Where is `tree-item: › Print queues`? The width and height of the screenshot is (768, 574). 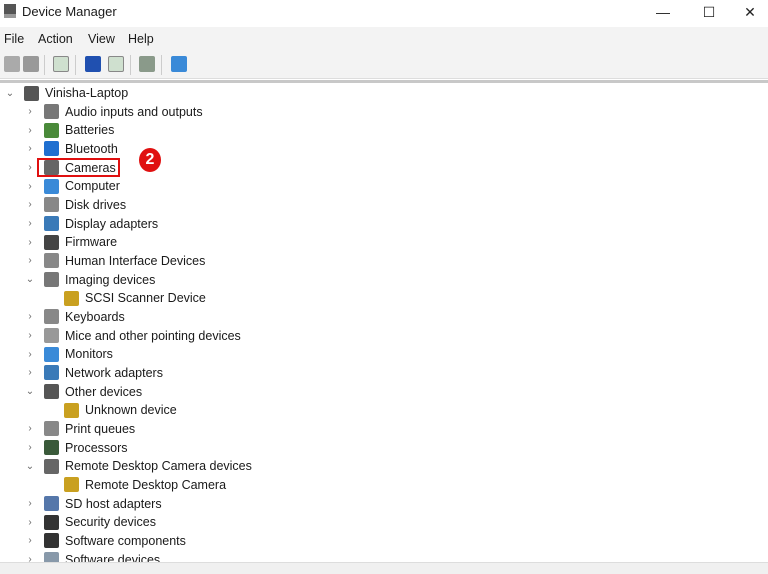
tree-item: › Print queues is located at coordinates (79, 429).